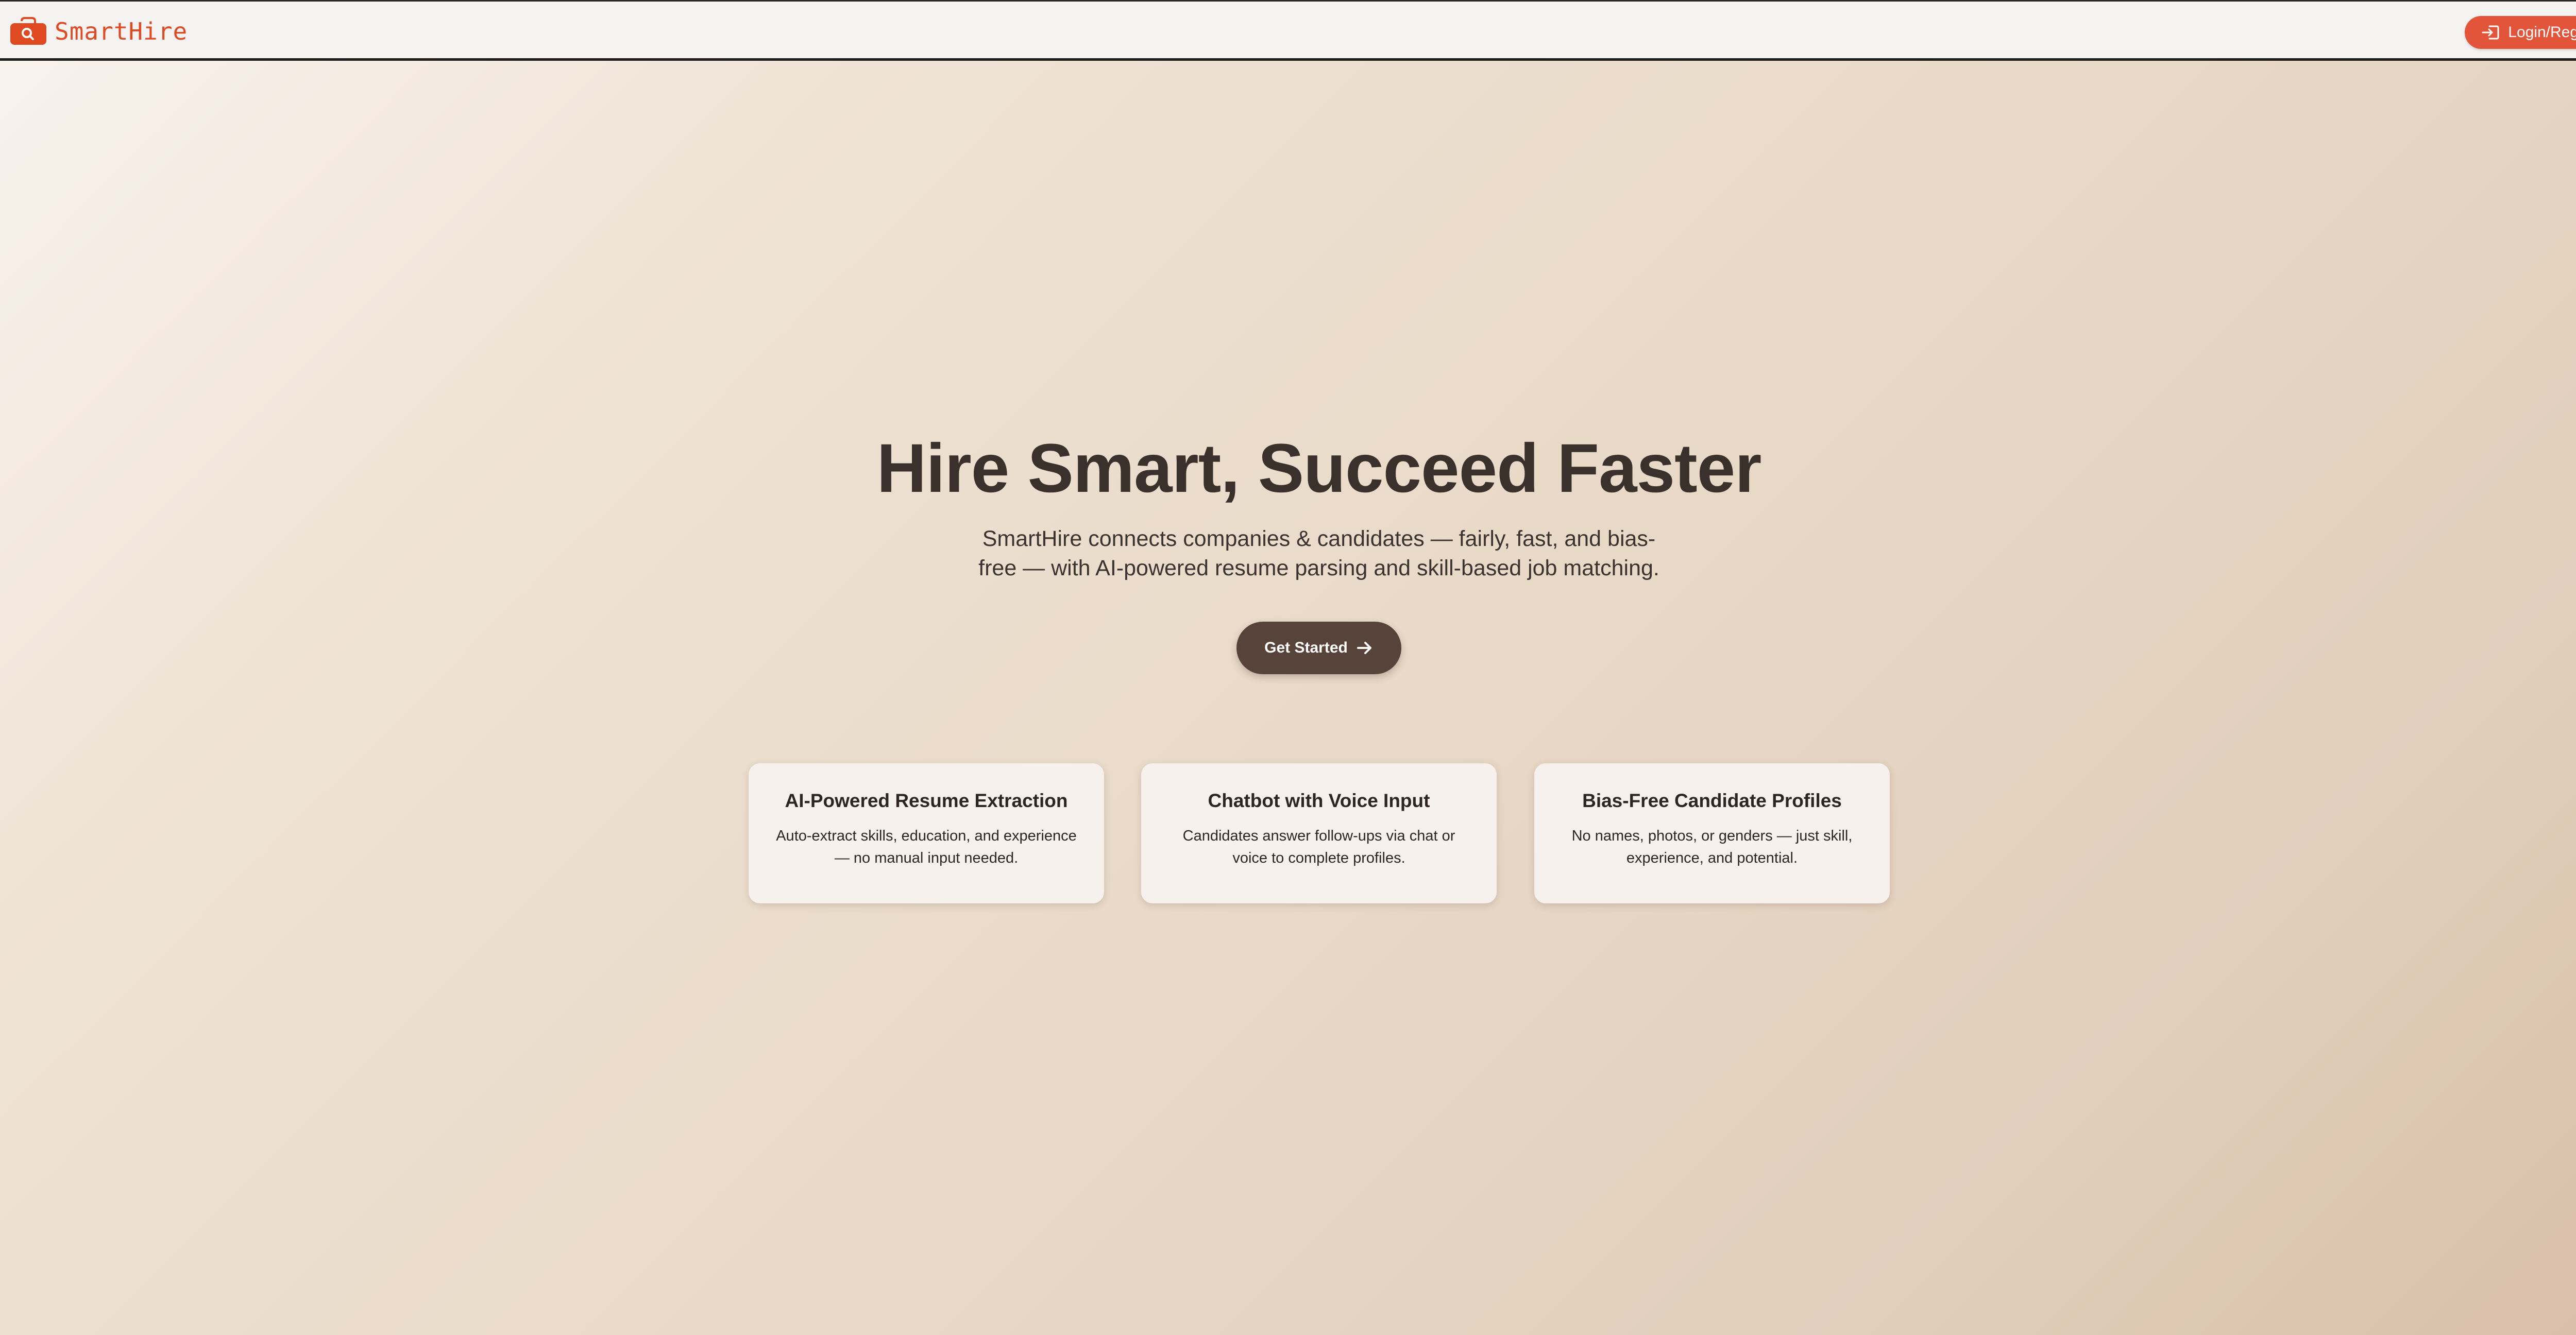 Image resolution: width=2576 pixels, height=1335 pixels. Describe the element at coordinates (121, 31) in the screenshot. I see `brand-name: SmartHire` at that location.